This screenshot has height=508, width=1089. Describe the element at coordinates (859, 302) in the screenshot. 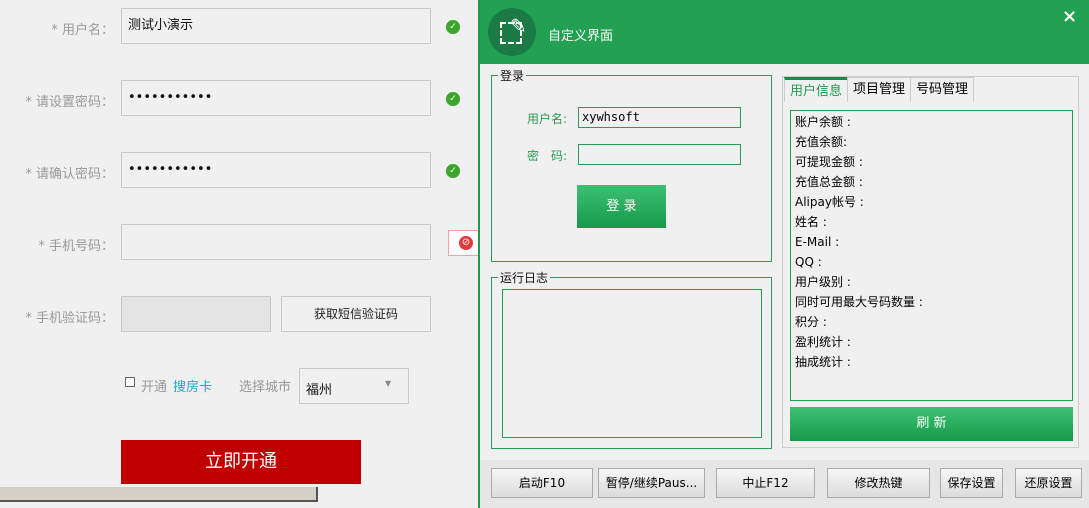

I see `info-row: 同时可用最大号码数量 :` at that location.